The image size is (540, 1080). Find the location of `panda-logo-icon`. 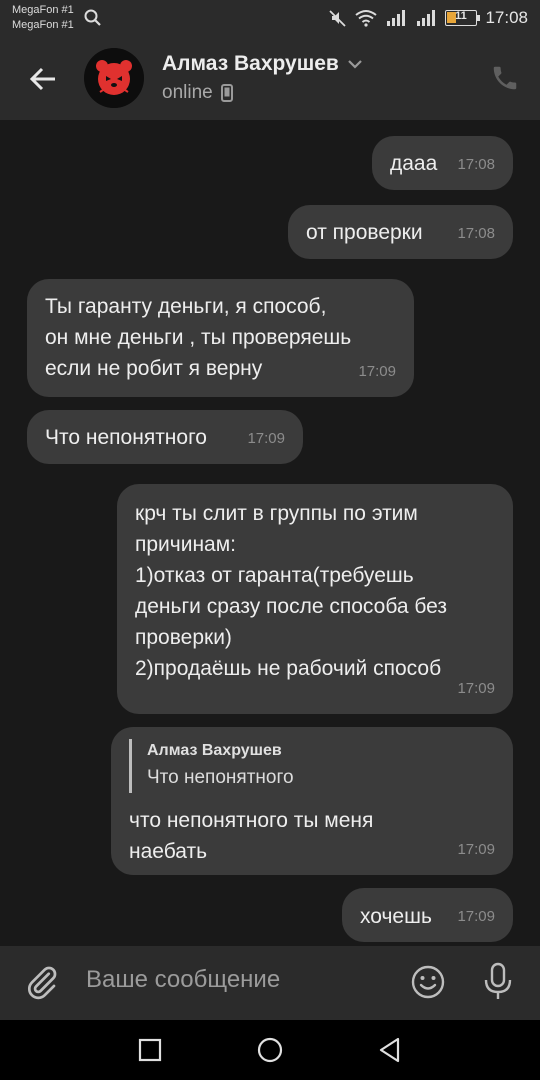

panda-logo-icon is located at coordinates (114, 78).